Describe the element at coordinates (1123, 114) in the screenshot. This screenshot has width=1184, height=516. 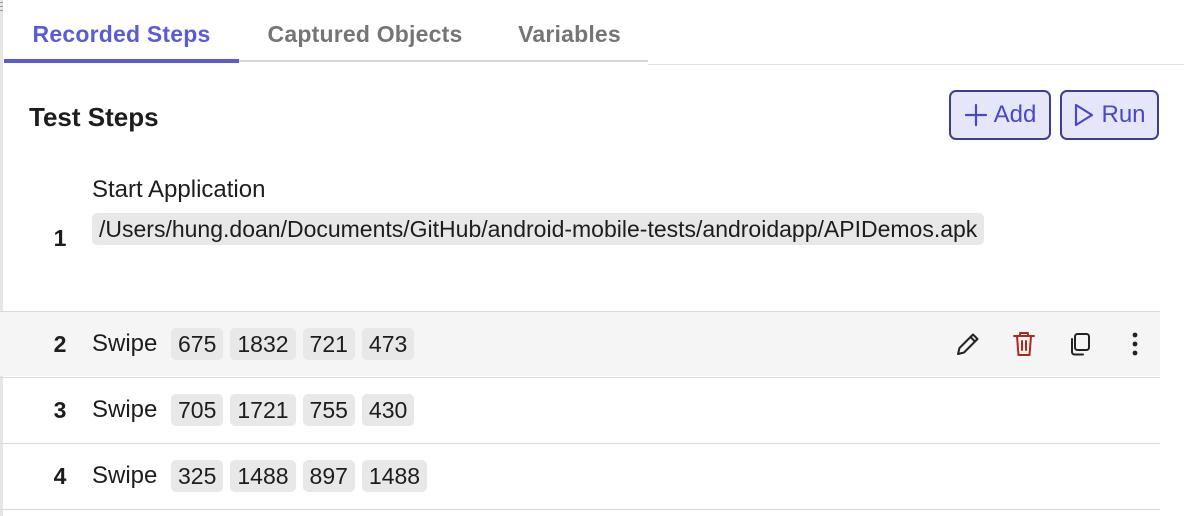
I see `run-button-label: Run` at that location.